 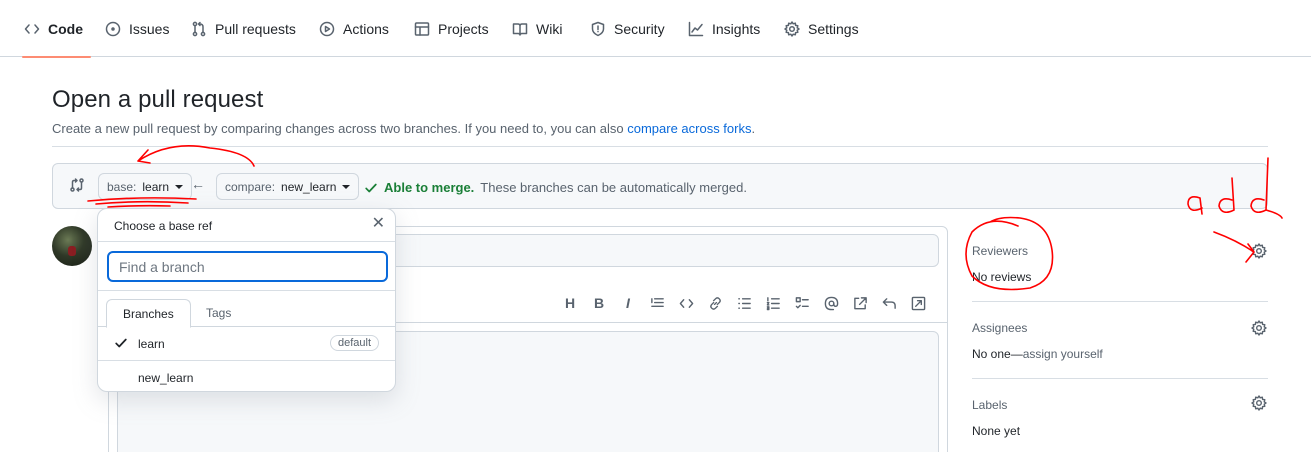 I want to click on tab-code: Code, so click(x=56, y=29).